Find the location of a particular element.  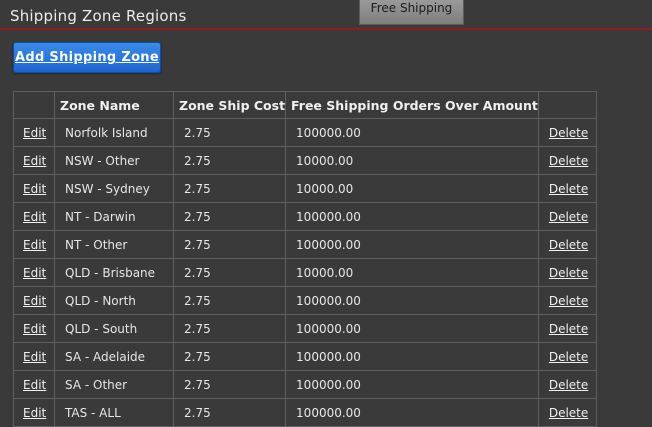

column-header-zone-ship-cost: Zone Ship Cost is located at coordinates (229, 105).